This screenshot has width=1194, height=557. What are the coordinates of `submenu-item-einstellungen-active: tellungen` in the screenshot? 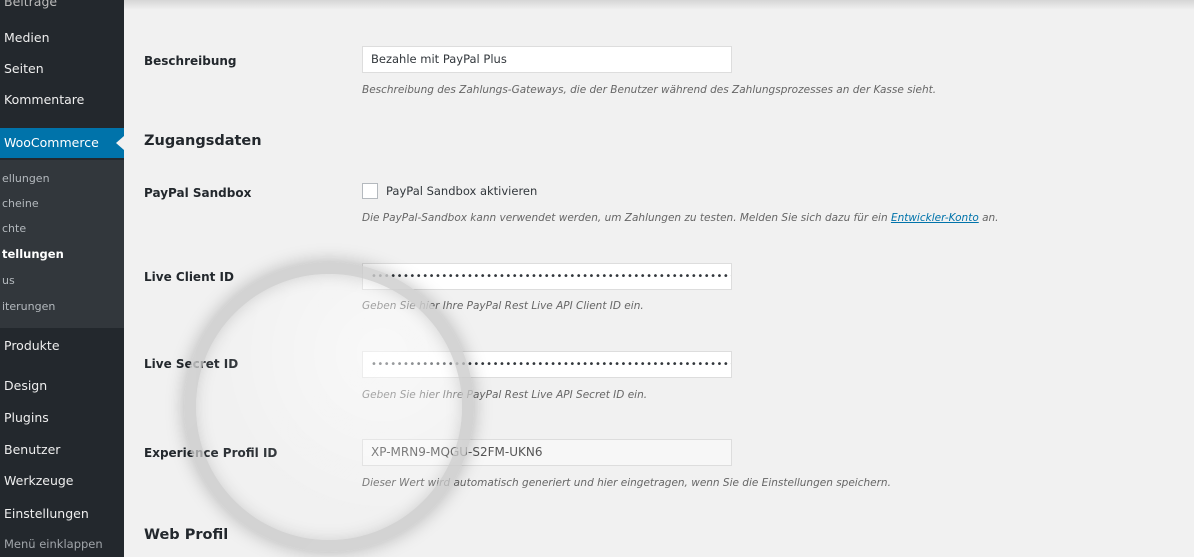 It's located at (62, 254).